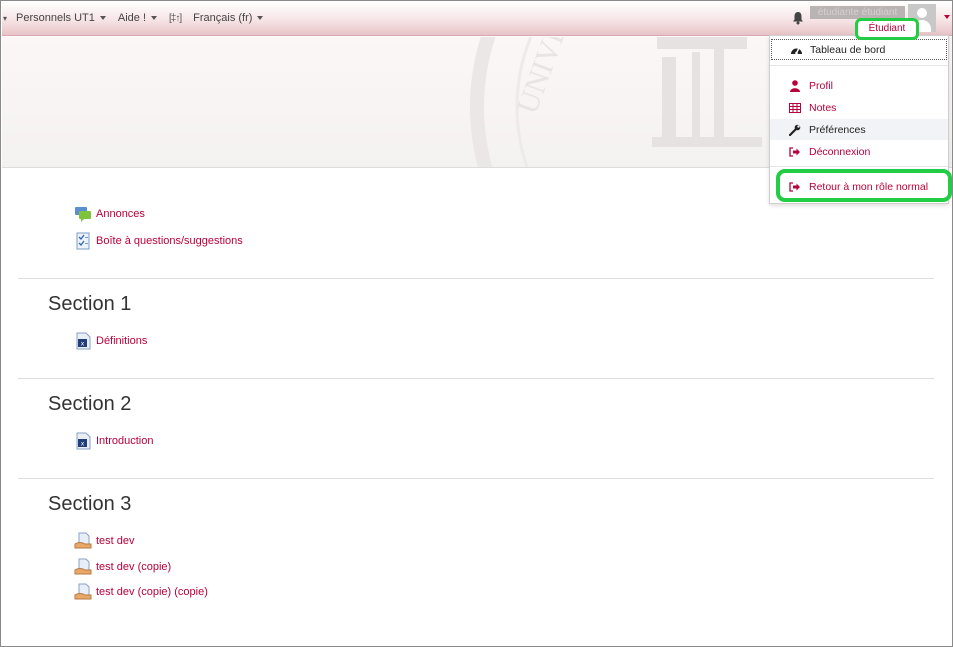 The image size is (953, 647). What do you see at coordinates (887, 29) in the screenshot?
I see `role-badge: Étudiant` at bounding box center [887, 29].